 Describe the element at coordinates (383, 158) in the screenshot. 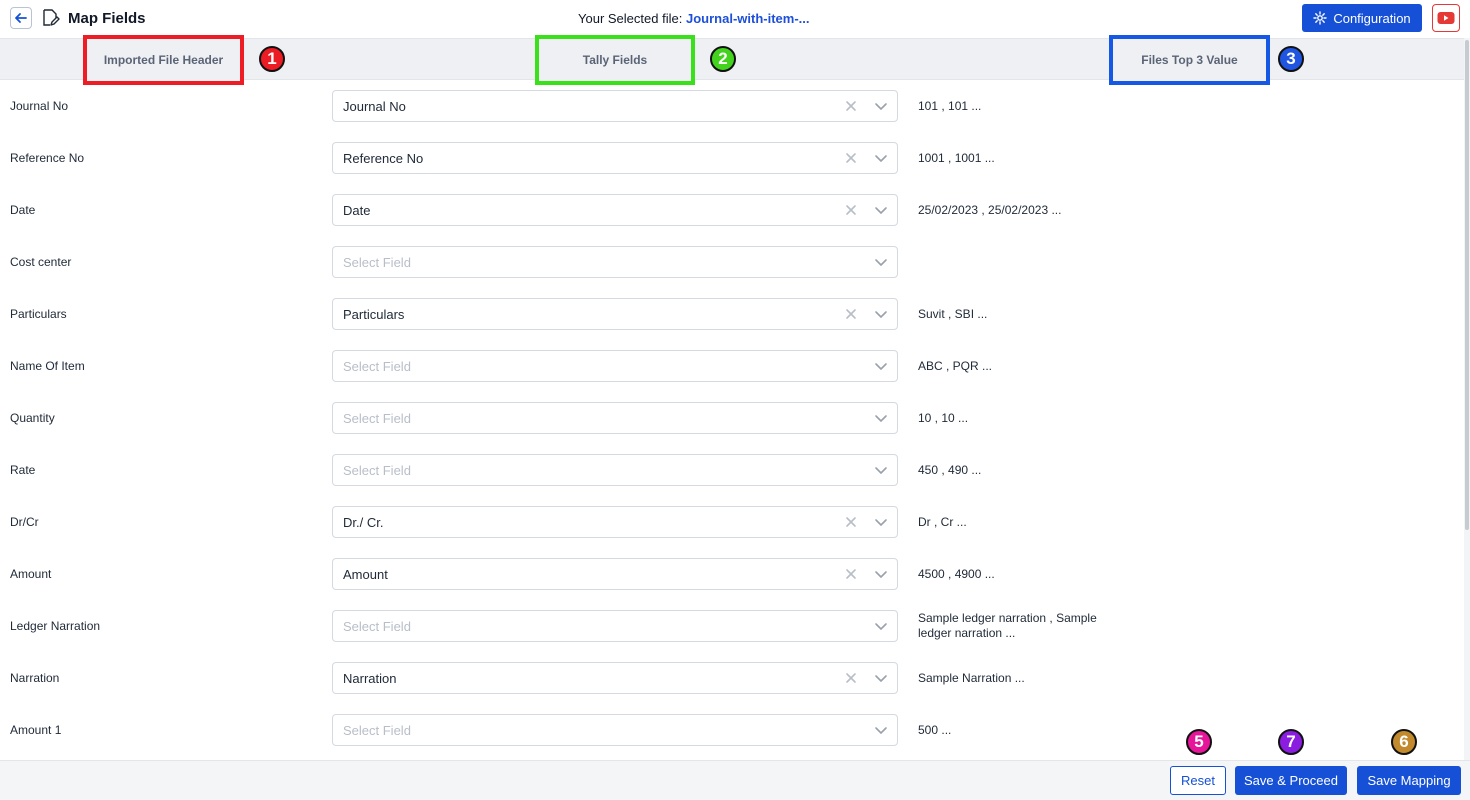

I see `select-value: Reference No` at that location.